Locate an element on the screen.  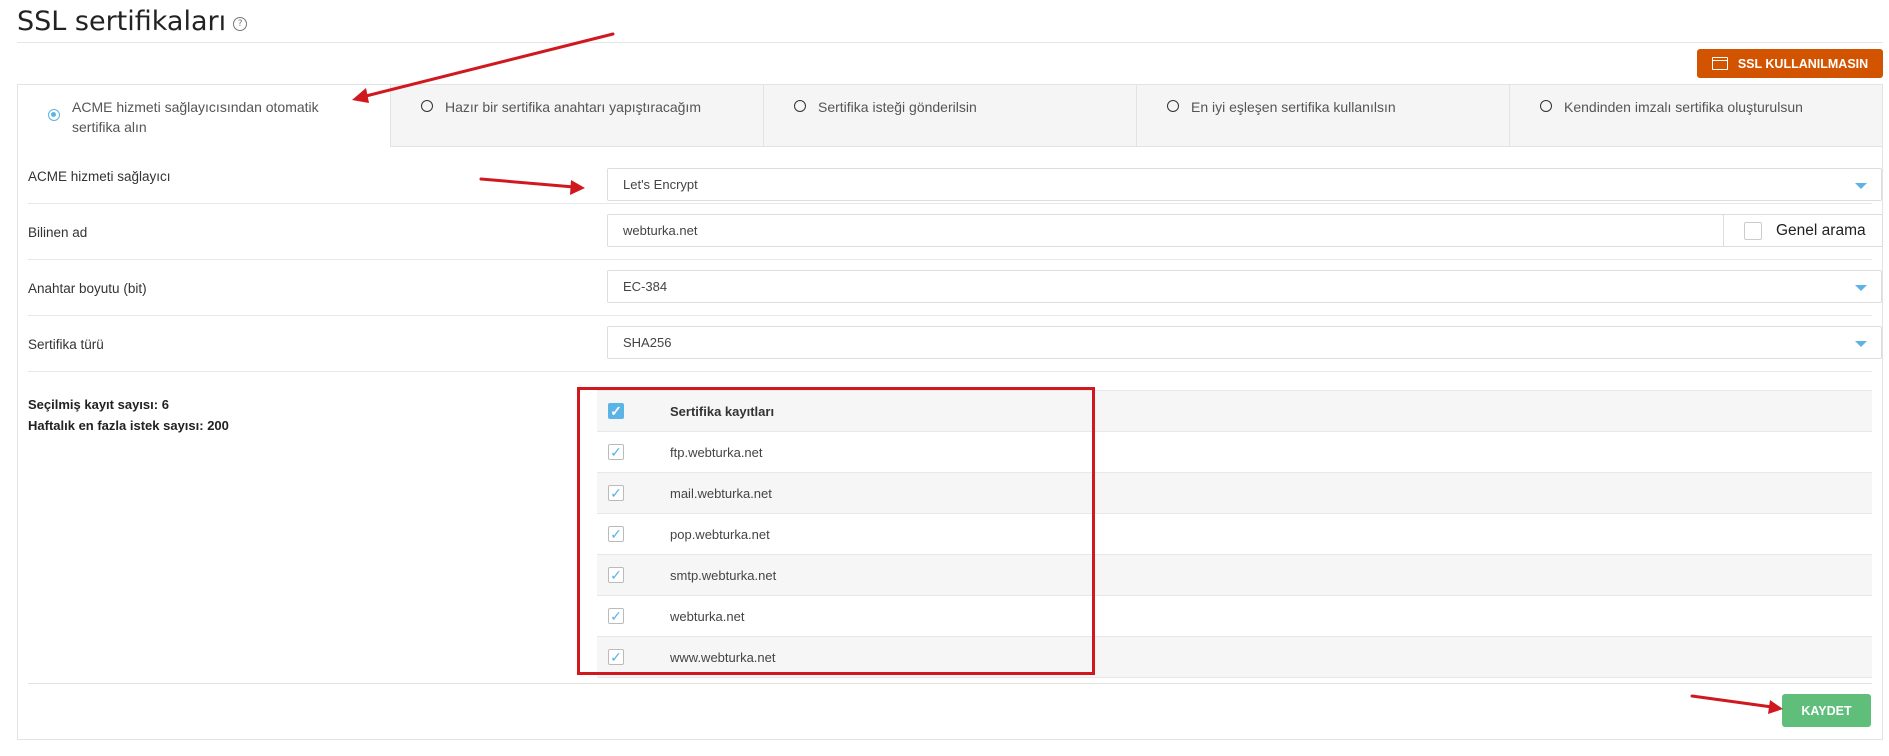
provider-select: Let's Encrypt is located at coordinates (1244, 184).